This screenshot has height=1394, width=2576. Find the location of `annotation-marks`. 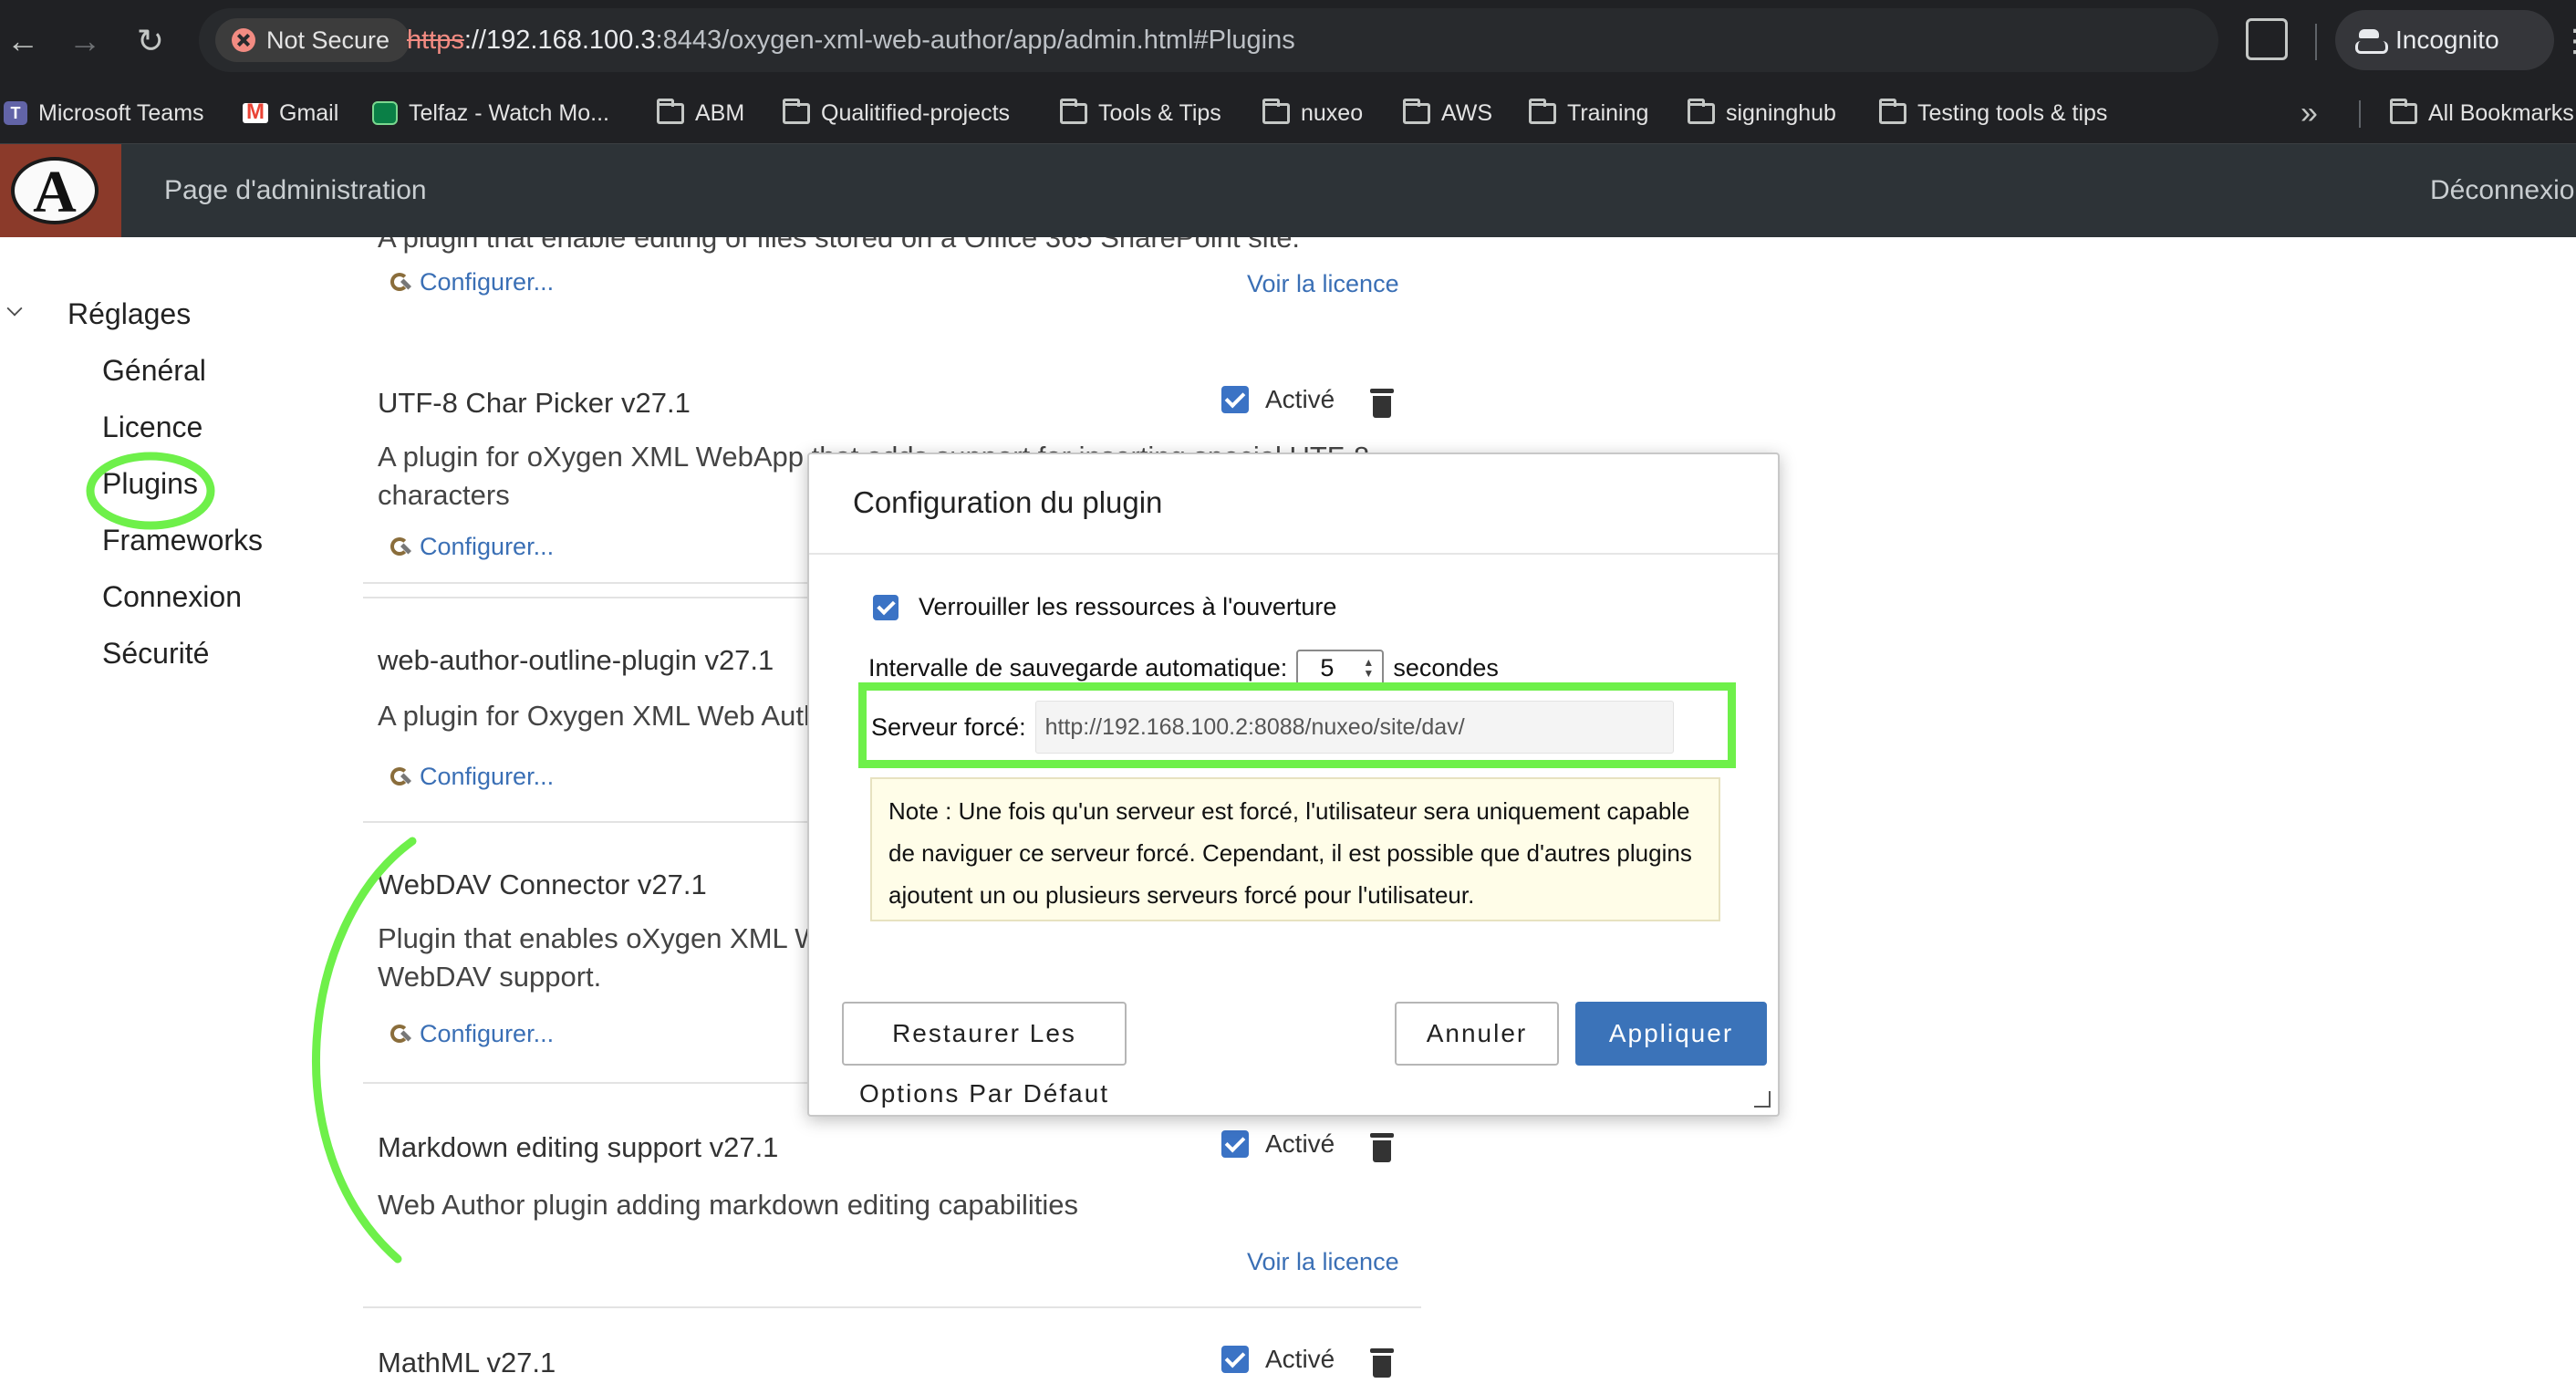

annotation-marks is located at coordinates (252, 858).